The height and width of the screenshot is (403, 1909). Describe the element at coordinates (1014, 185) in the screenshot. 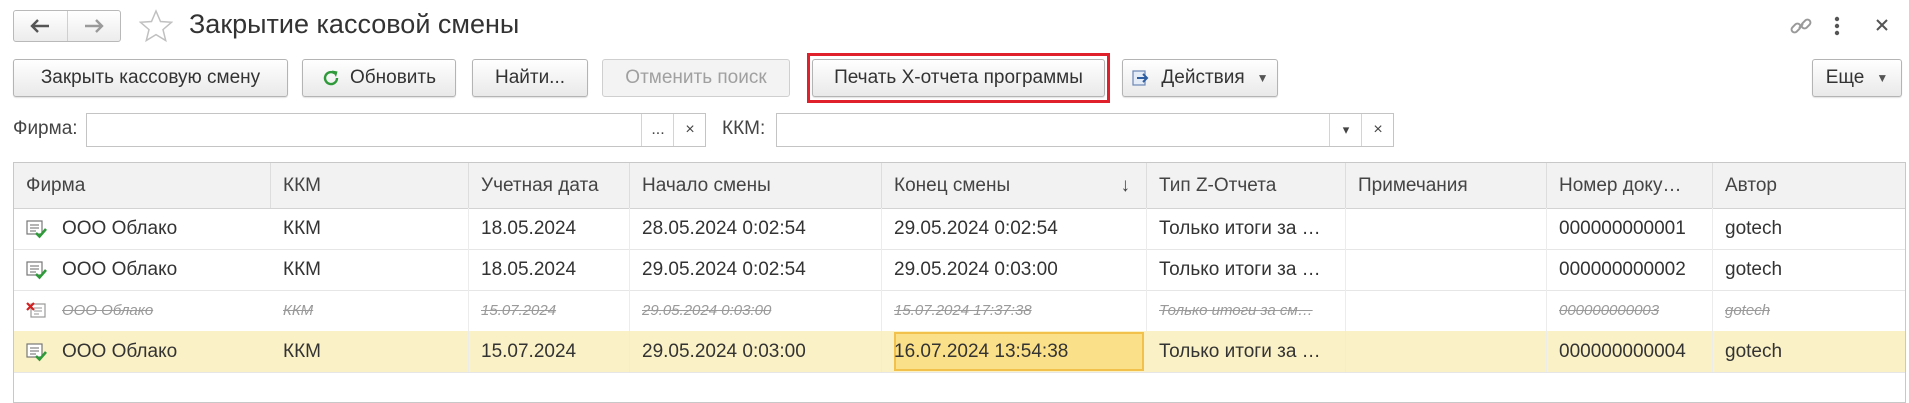

I see `column-header-sorted: Конец смены ↓` at that location.